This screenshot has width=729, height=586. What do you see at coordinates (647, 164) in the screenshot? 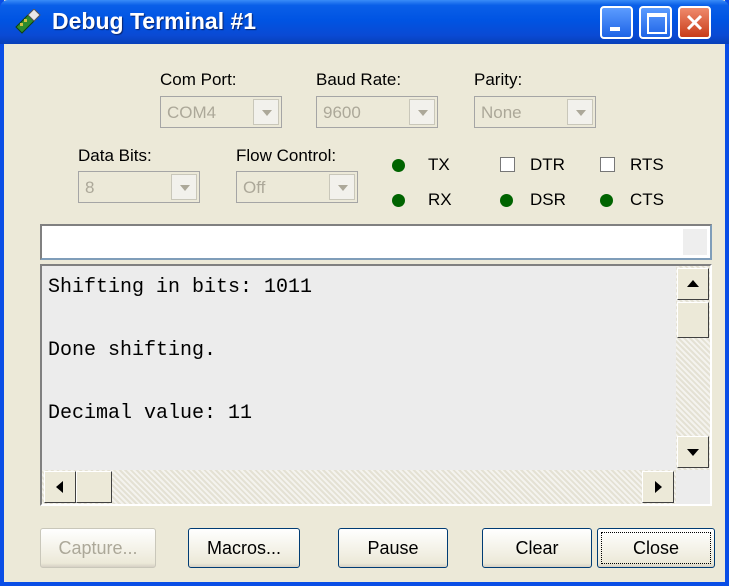
I see `rts-label: RTS` at bounding box center [647, 164].